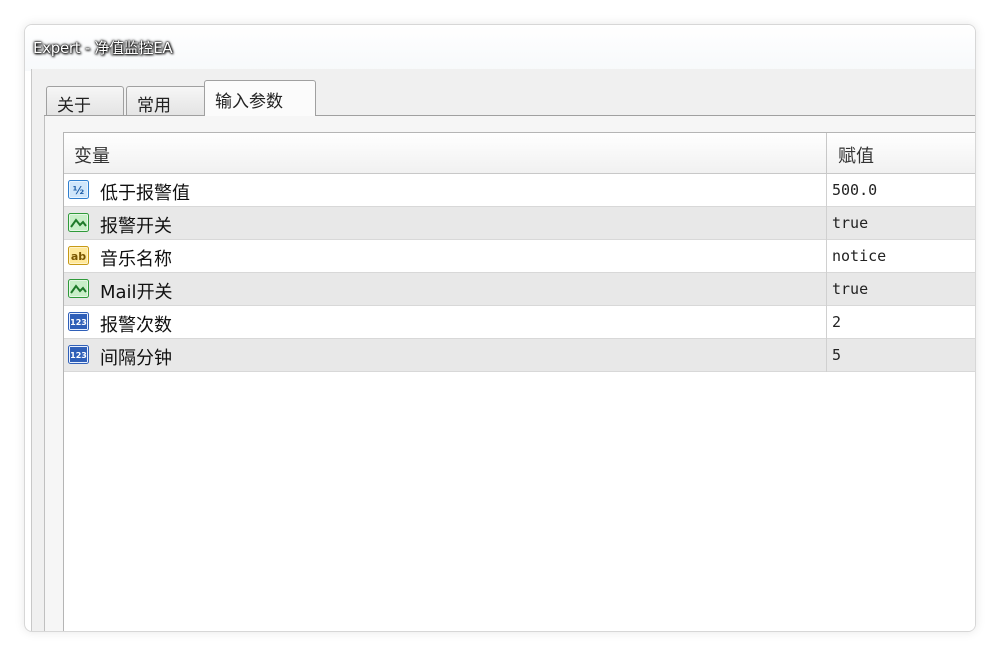 The width and height of the screenshot is (1000, 656). I want to click on parameter-name: 低于报警值, so click(145, 193).